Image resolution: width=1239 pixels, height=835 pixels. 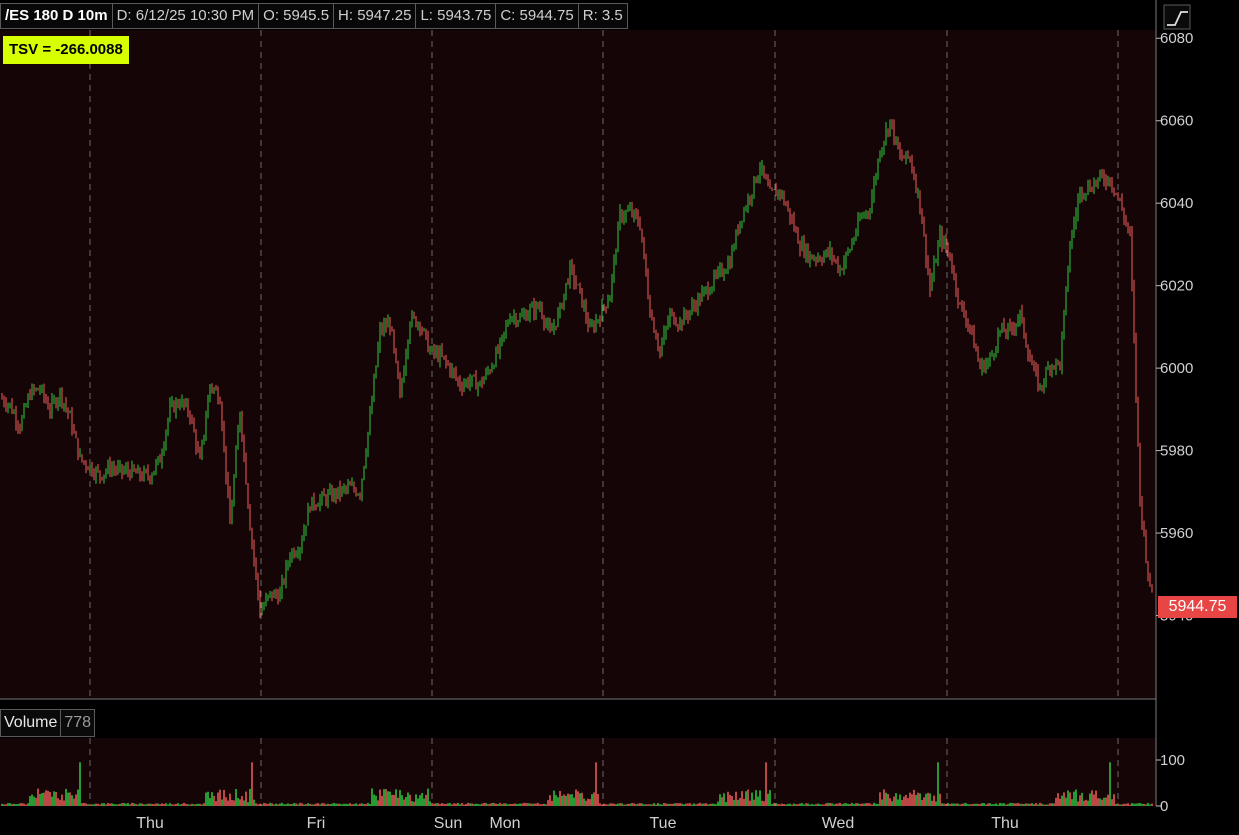 I want to click on low-label: L: 5943.75, so click(x=456, y=16).